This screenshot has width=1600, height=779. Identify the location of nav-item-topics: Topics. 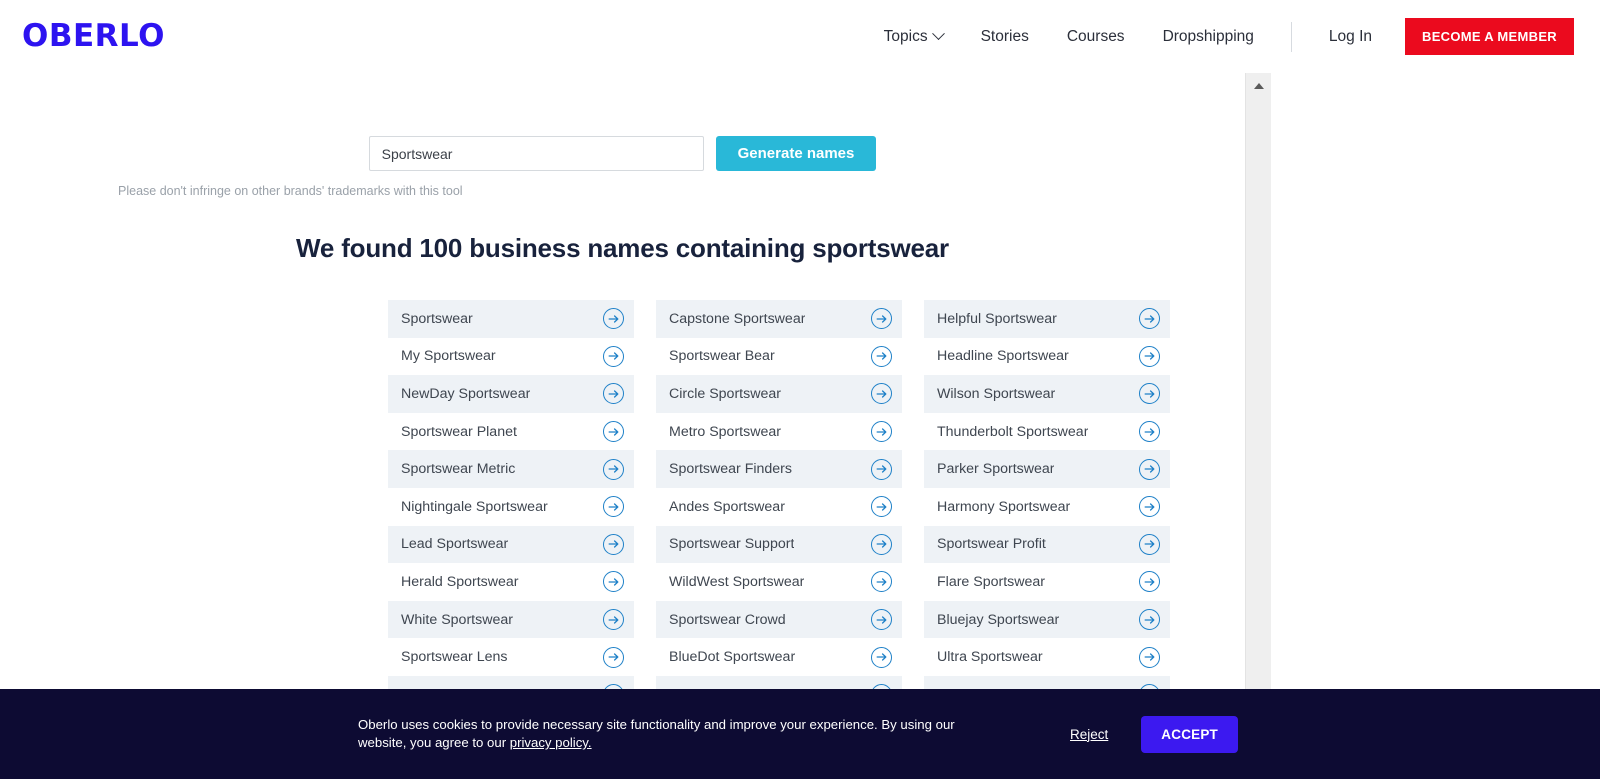
(913, 36).